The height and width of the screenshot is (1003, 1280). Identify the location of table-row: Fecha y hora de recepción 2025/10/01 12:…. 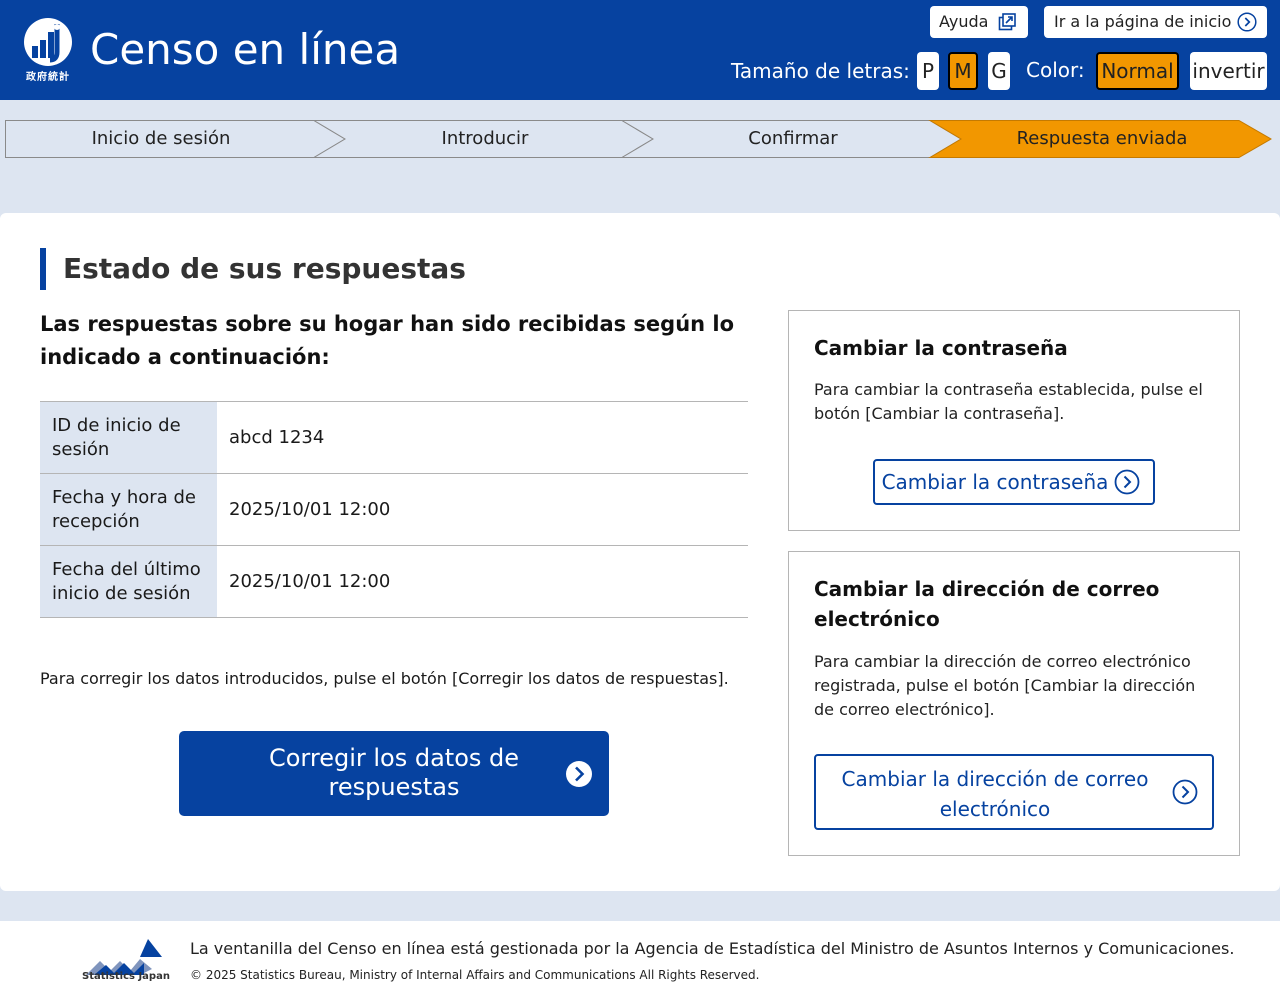
(394, 509).